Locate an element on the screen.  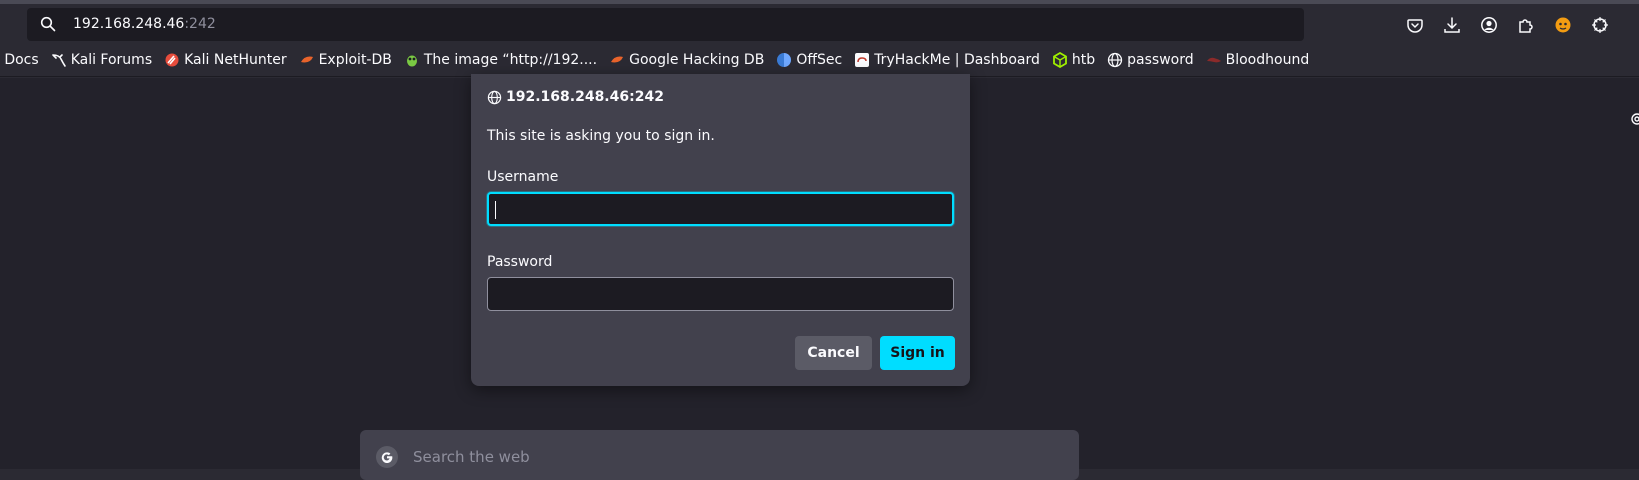
bookmark-label: Exploit-DB is located at coordinates (355, 60).